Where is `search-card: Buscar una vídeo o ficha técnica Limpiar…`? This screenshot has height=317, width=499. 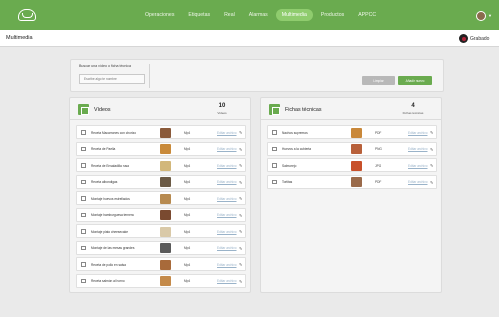
search-card: Buscar una vídeo o ficha técnica Limpiar… is located at coordinates (257, 75).